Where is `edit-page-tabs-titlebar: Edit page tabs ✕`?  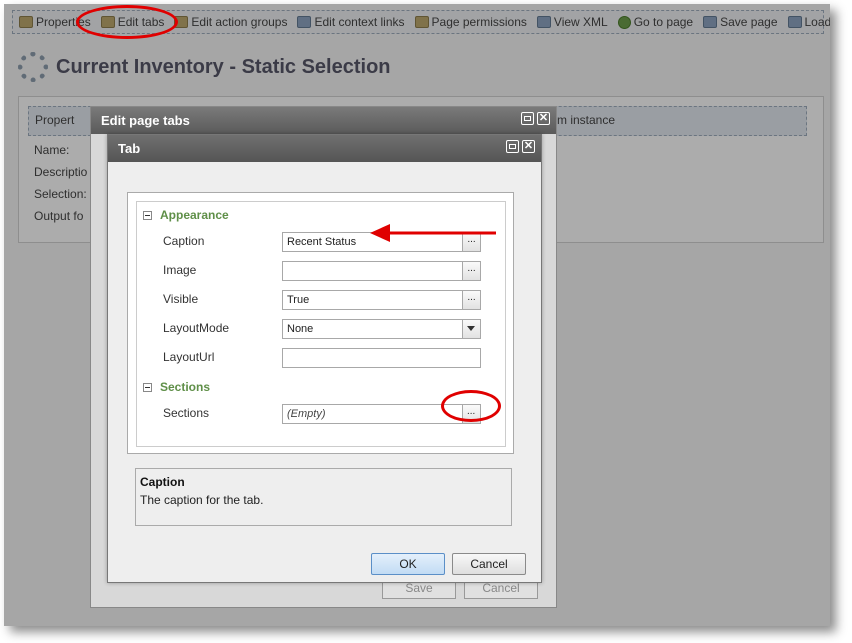 edit-page-tabs-titlebar: Edit page tabs ✕ is located at coordinates (323, 120).